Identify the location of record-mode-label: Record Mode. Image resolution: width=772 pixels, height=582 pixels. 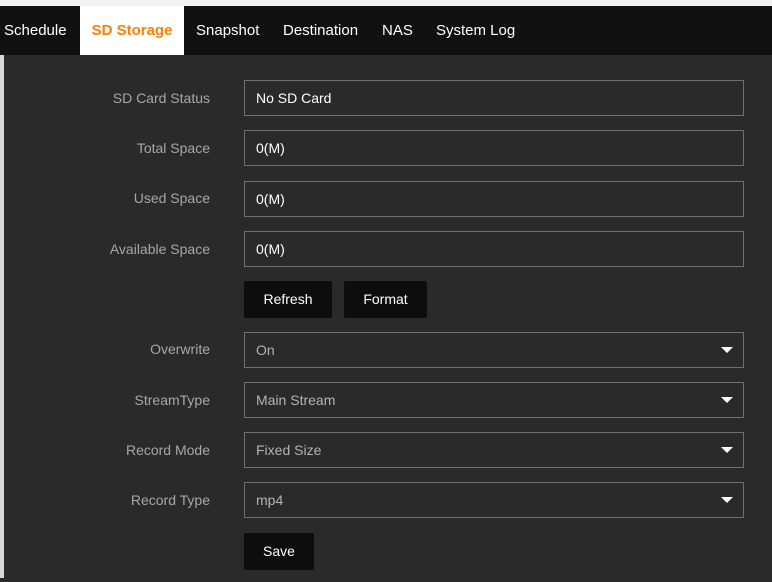
(167, 450).